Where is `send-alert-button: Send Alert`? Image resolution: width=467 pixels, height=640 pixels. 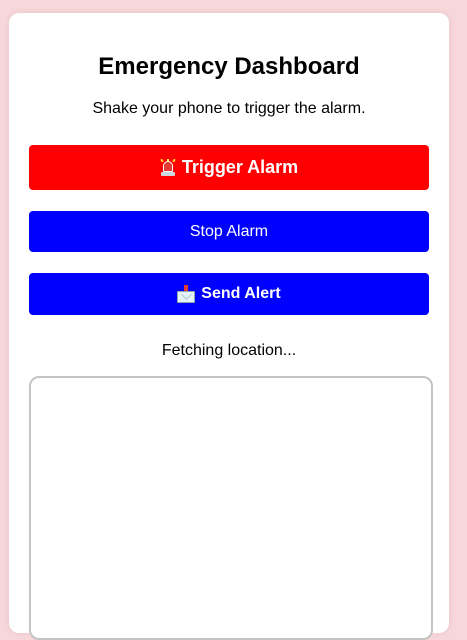
send-alert-button: Send Alert is located at coordinates (229, 294).